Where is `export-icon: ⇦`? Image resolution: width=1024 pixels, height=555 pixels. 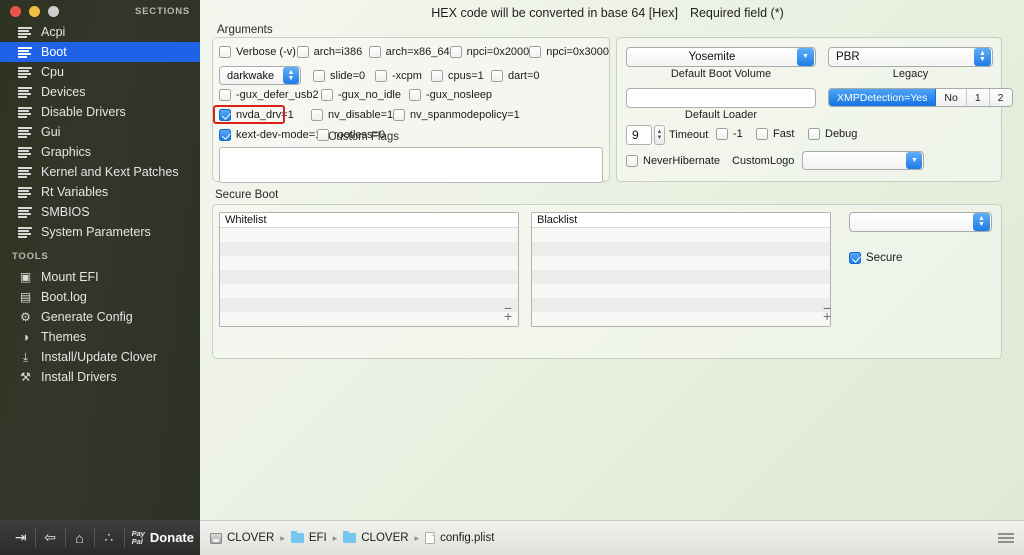
export-icon: ⇦ is located at coordinates (49, 537).